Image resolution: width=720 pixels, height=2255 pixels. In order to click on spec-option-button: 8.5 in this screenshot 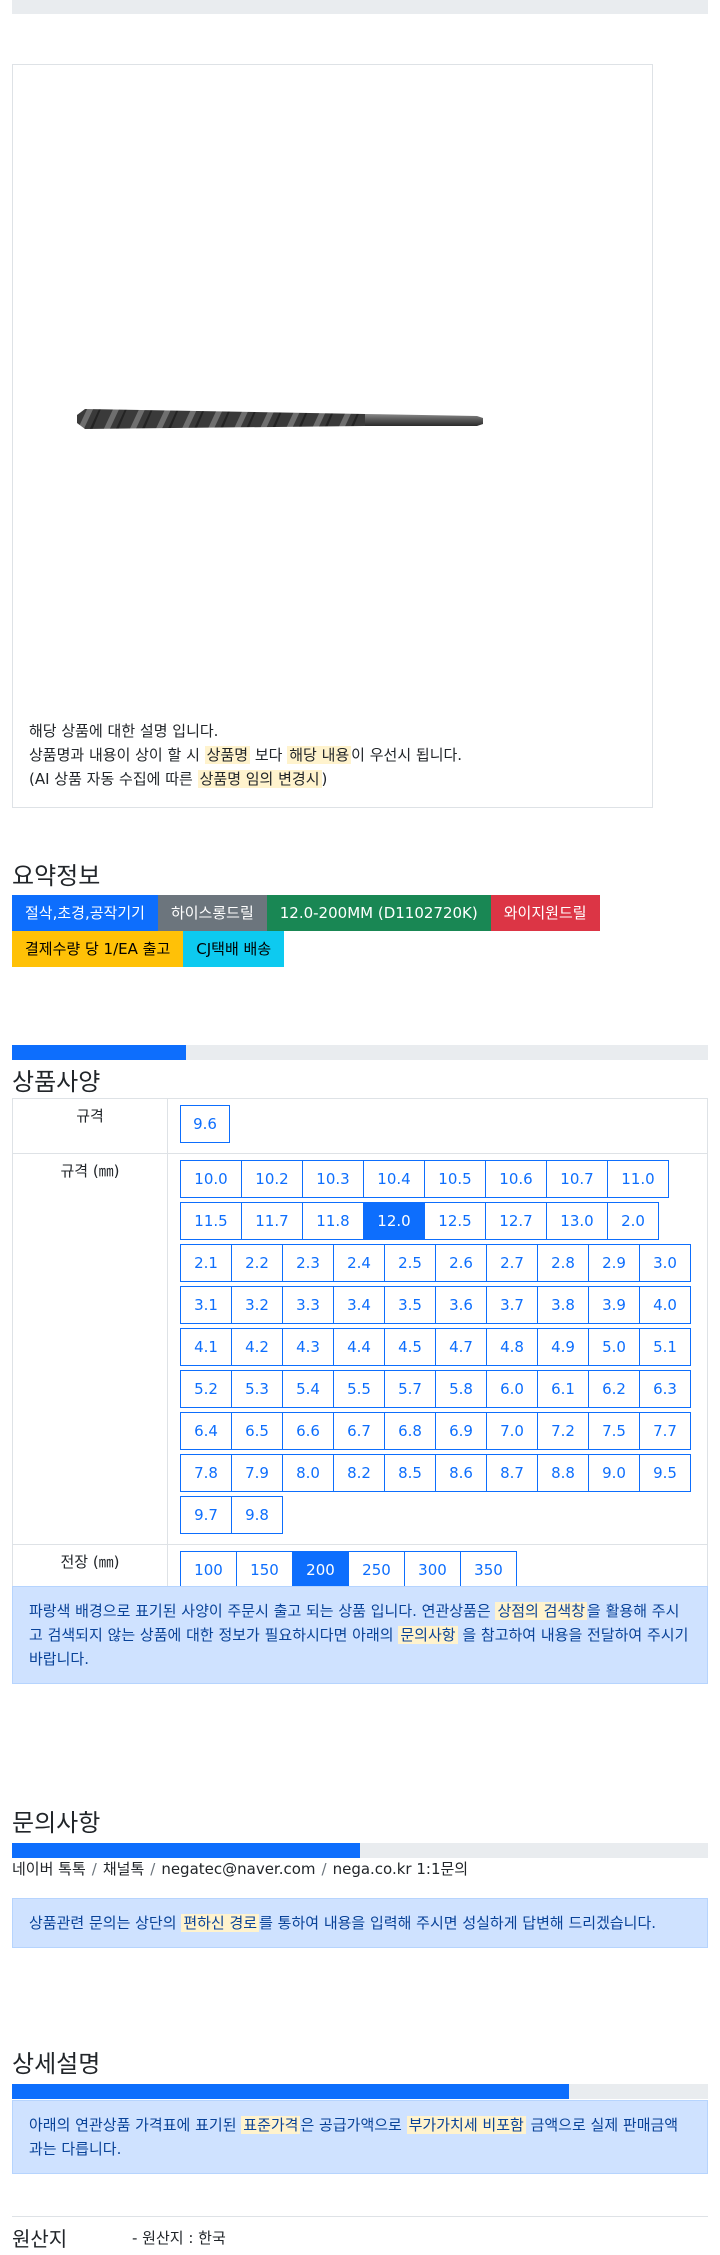, I will do `click(410, 1473)`.